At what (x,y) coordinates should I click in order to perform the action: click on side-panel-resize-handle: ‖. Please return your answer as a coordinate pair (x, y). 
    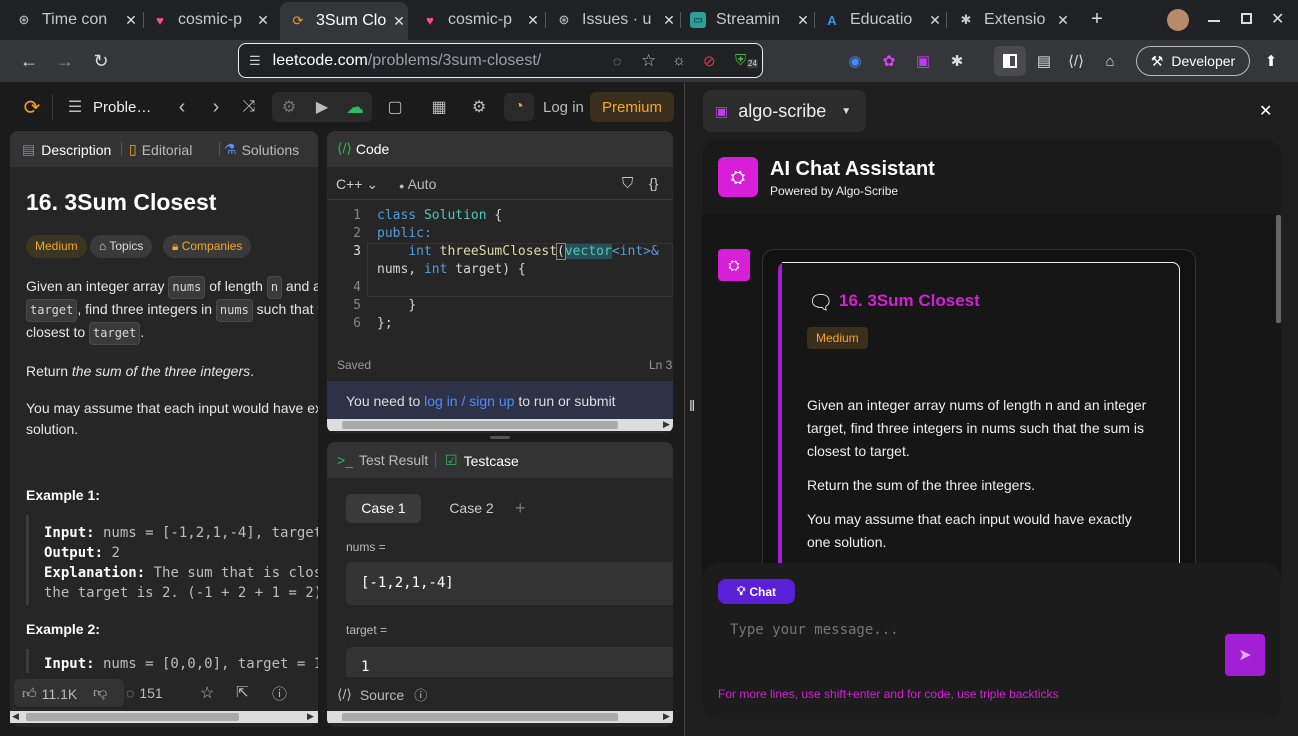
    Looking at the image, I should click on (692, 406).